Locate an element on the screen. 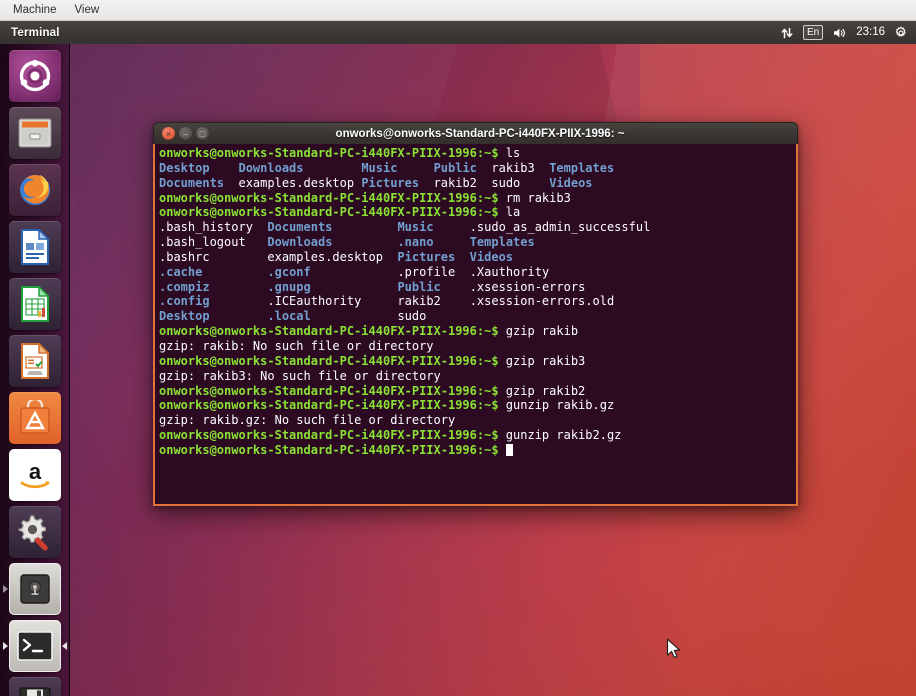  launcher-item-firefox is located at coordinates (34, 190).